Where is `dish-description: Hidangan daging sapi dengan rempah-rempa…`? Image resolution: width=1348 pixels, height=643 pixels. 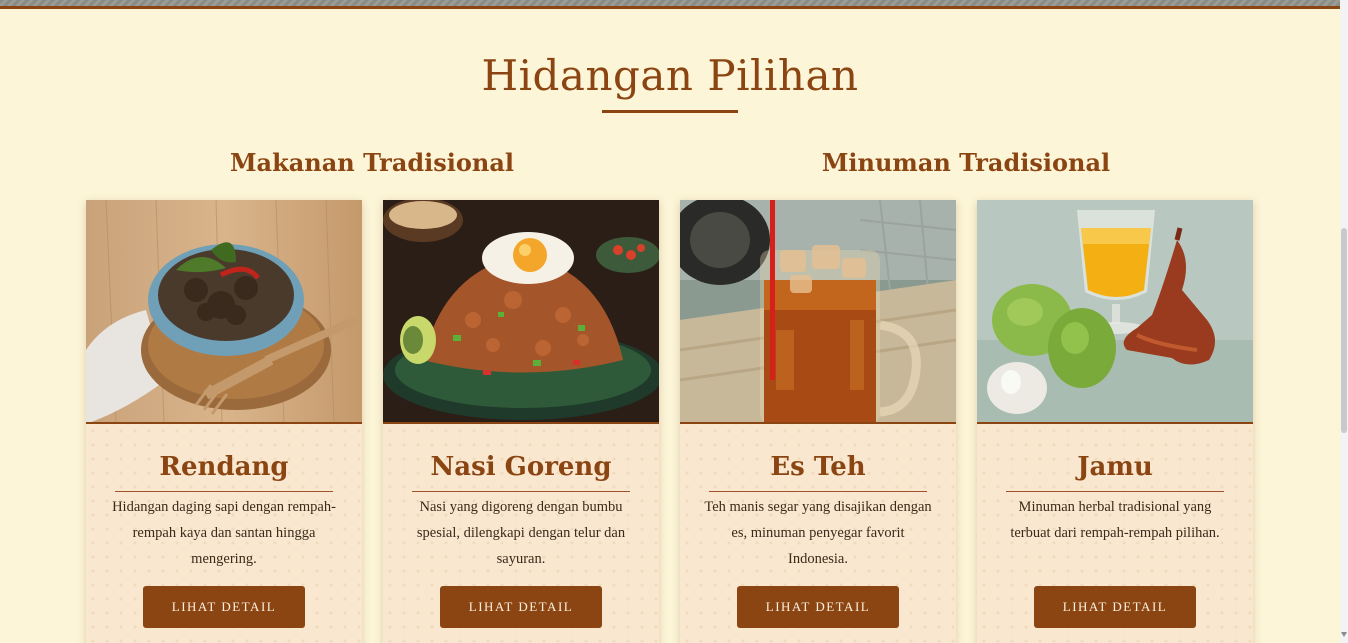 dish-description: Hidangan daging sapi dengan rempah-rempa… is located at coordinates (224, 533).